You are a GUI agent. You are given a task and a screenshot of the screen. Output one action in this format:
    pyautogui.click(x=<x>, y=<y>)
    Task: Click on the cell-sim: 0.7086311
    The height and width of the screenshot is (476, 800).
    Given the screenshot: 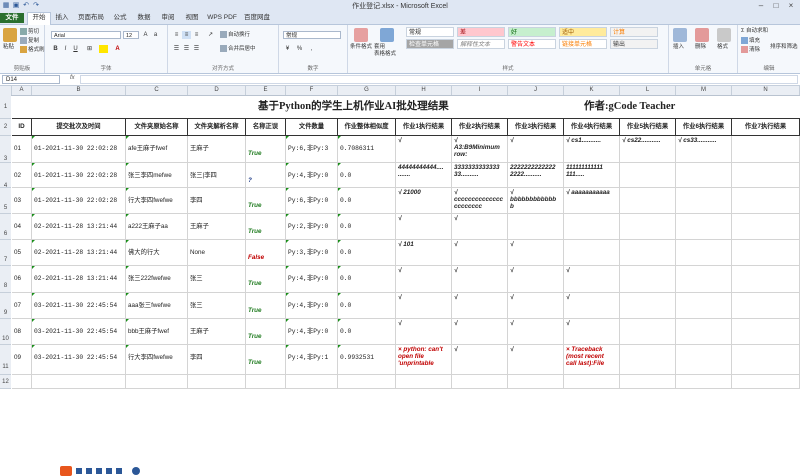 What is the action you would take?
    pyautogui.click(x=367, y=149)
    